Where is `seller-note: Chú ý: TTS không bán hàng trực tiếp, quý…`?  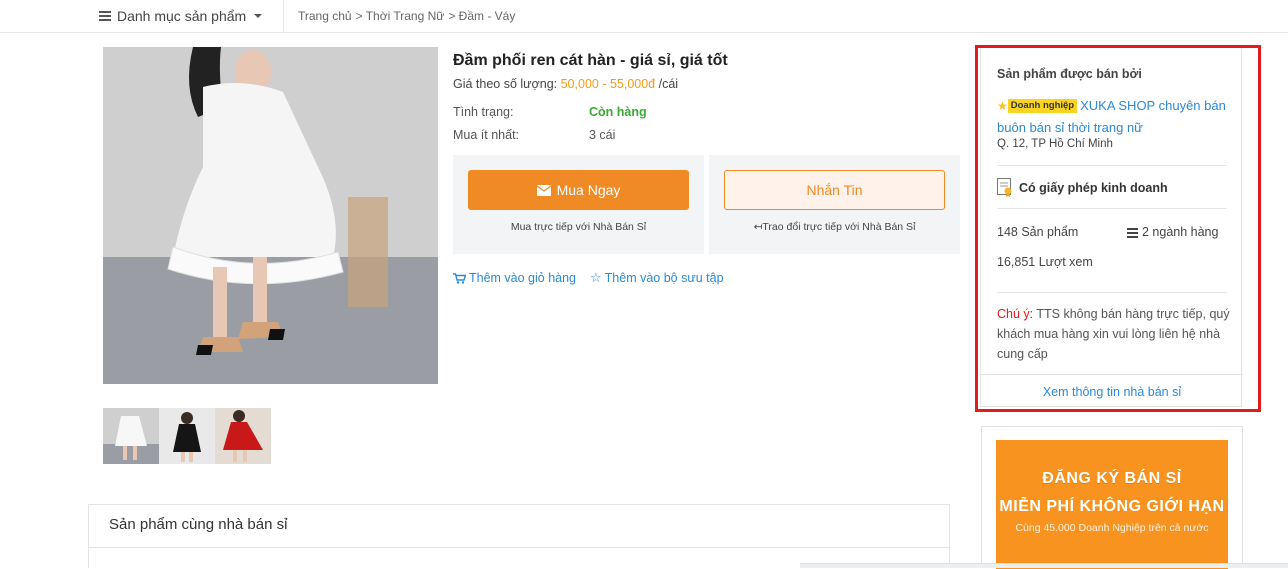 seller-note: Chú ý: TTS không bán hàng trực tiếp, quý… is located at coordinates (1114, 334).